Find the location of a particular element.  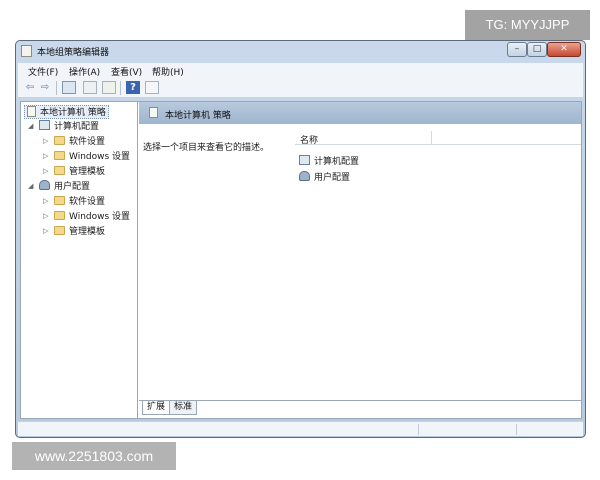

toolbar: ⇦ ⇨ ? is located at coordinates (300, 88).